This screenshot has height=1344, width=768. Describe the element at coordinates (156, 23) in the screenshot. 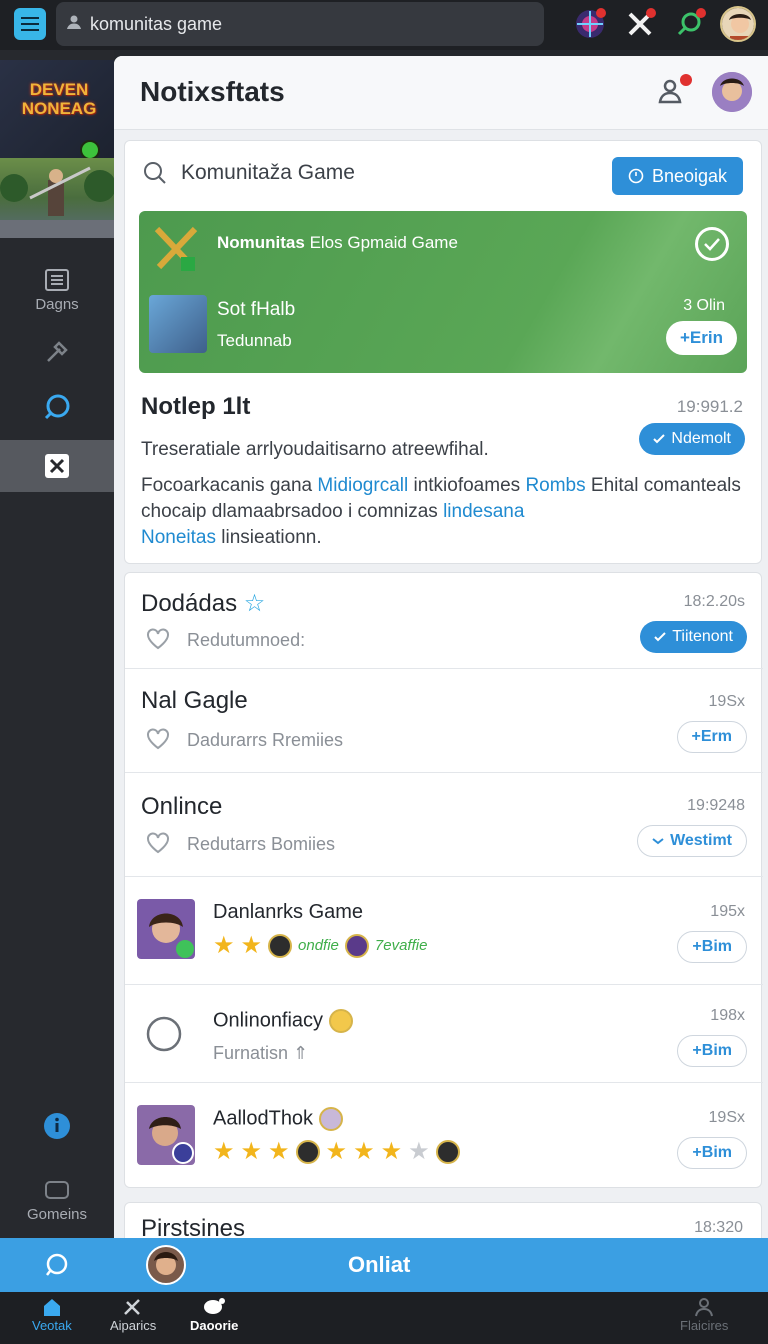

I see `top-search-value: komunitas game` at that location.